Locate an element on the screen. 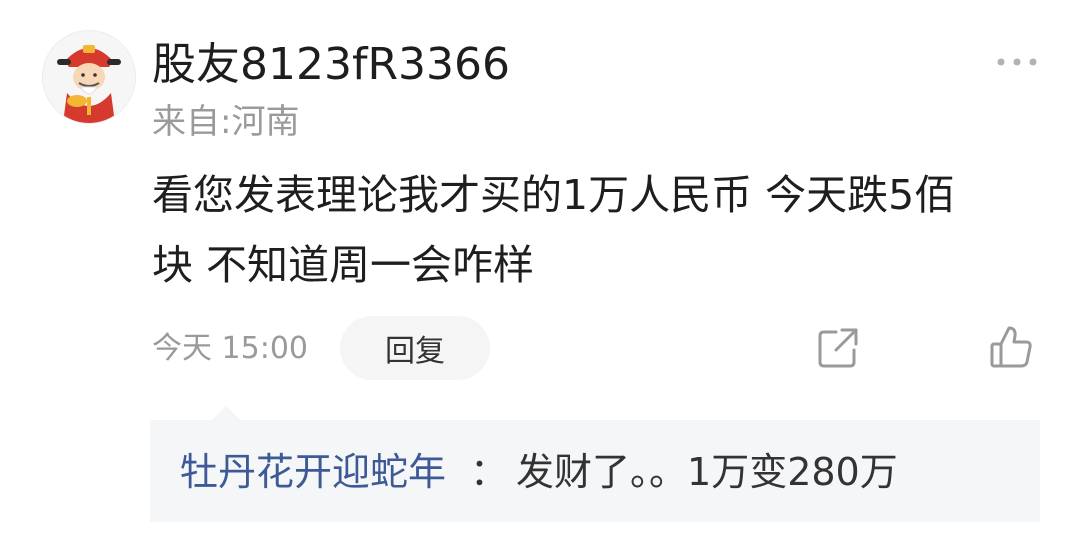  more-options-icon is located at coordinates (1017, 62).